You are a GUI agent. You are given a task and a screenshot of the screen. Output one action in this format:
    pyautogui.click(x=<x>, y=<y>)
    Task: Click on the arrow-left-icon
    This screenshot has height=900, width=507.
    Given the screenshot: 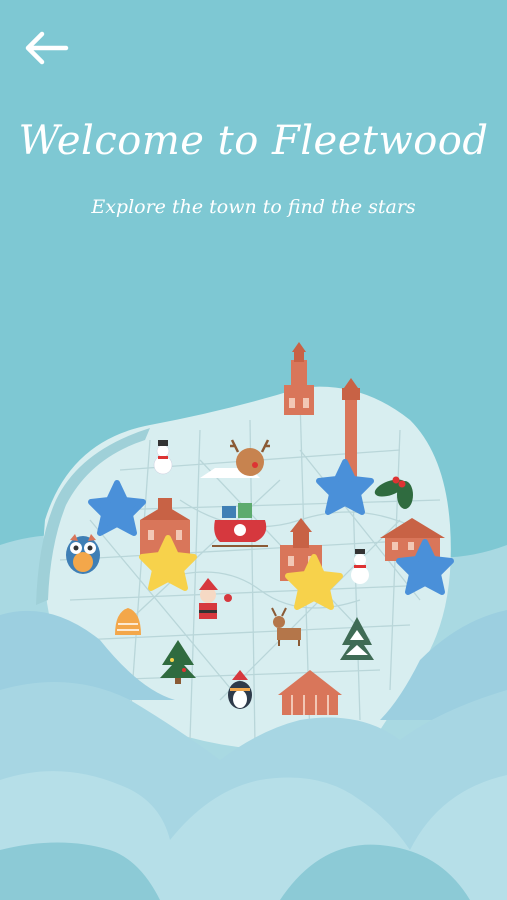 What is the action you would take?
    pyautogui.click(x=47, y=48)
    